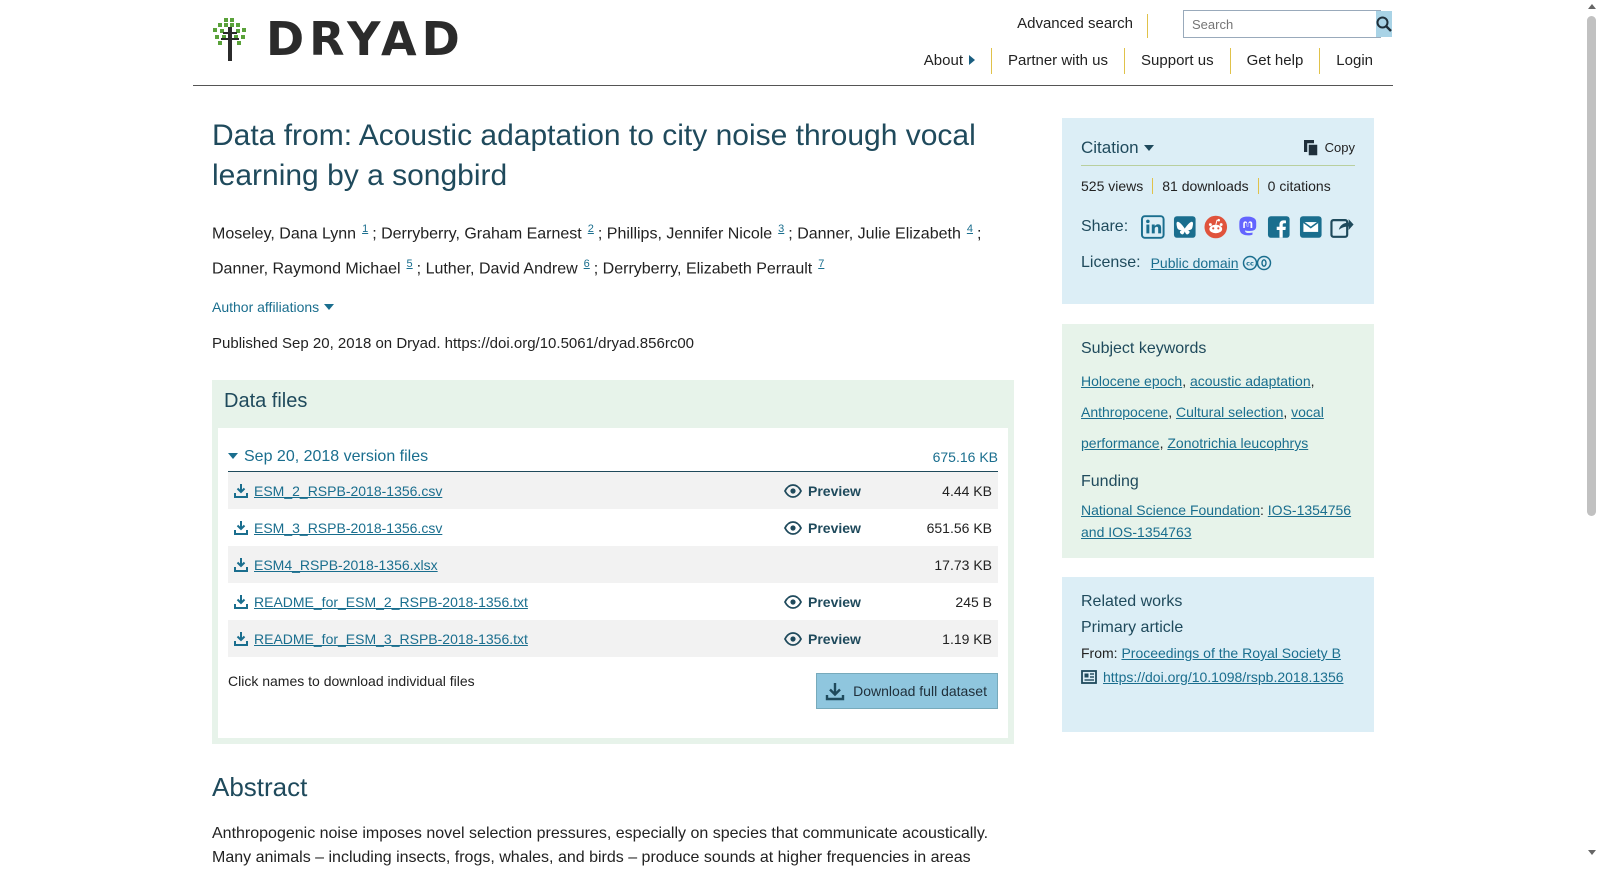 Image resolution: width=1600 pixels, height=870 pixels. Describe the element at coordinates (1057, 61) in the screenshot. I see `nav-partner: Partner with us` at that location.